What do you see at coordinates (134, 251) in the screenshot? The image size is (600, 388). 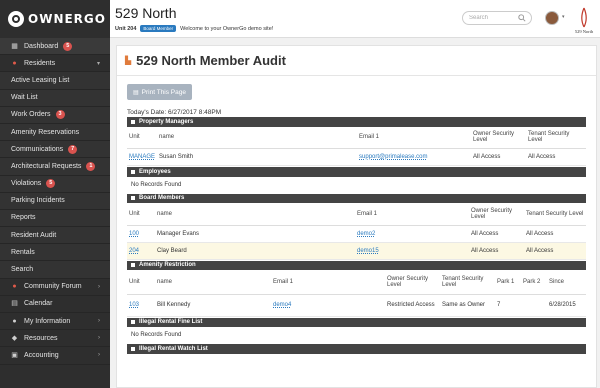 I see `unit-link: 204` at bounding box center [134, 251].